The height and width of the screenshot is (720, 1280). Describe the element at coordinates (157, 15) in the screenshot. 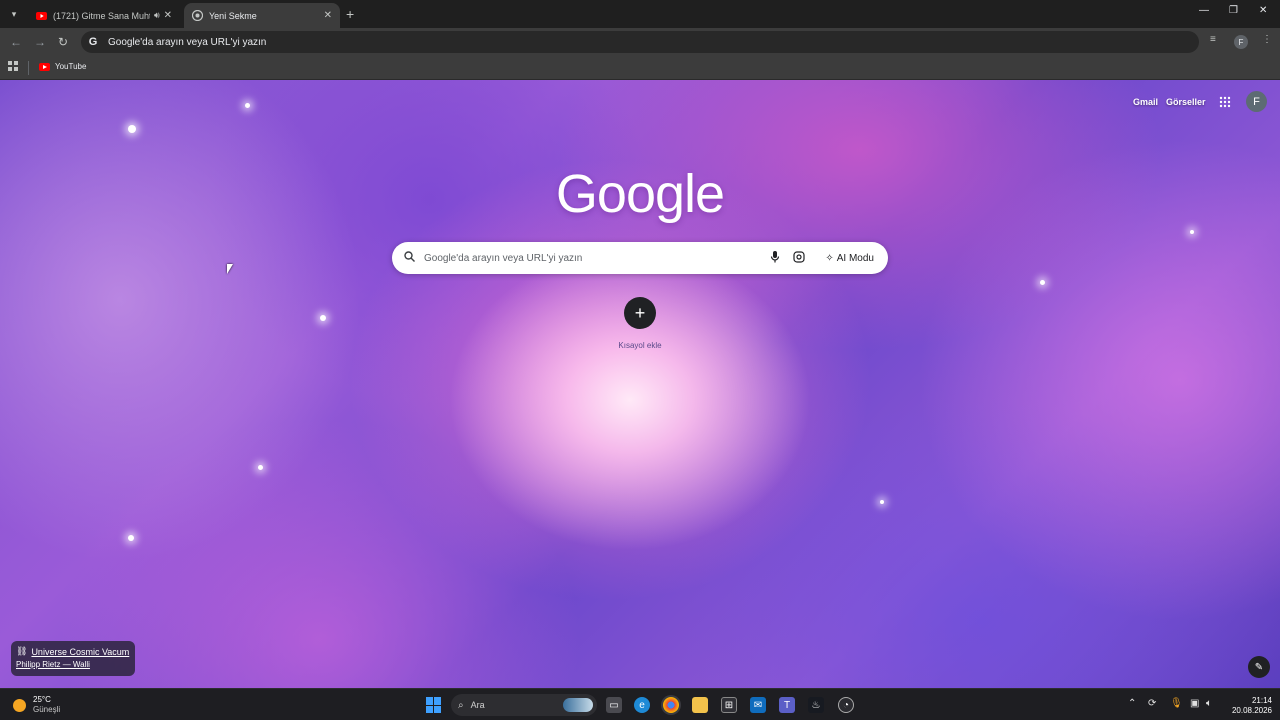

I see `speaker-icon: 🔊︎` at that location.